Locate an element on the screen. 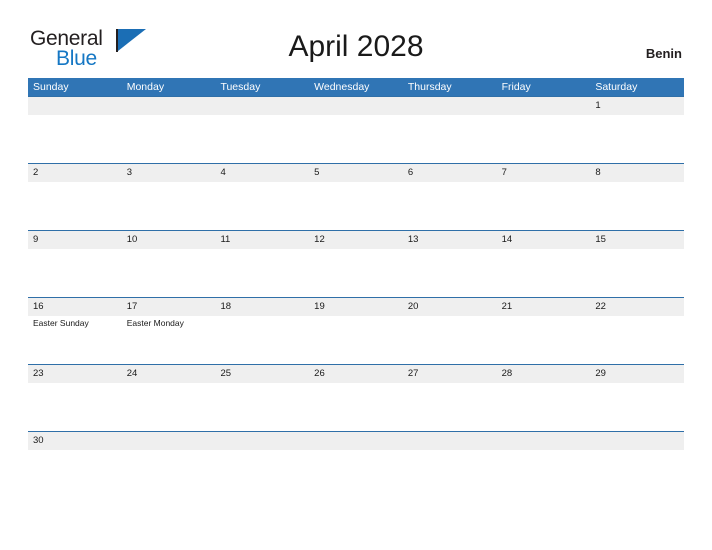 The width and height of the screenshot is (712, 550). day-number: 27 is located at coordinates (450, 374).